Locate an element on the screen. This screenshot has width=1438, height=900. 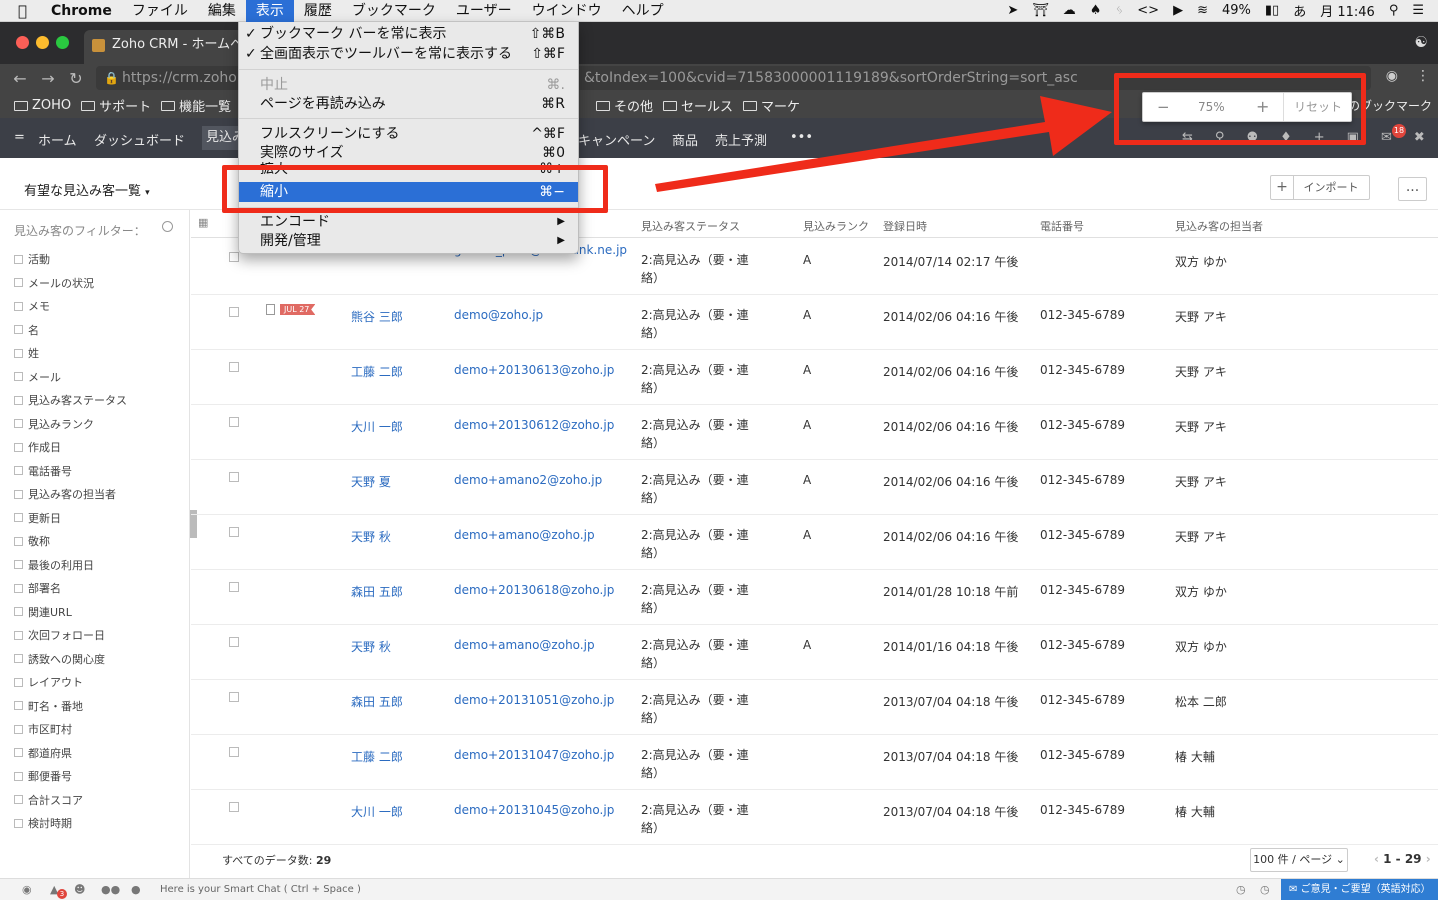
arrow-shape is located at coordinates (883, 144).